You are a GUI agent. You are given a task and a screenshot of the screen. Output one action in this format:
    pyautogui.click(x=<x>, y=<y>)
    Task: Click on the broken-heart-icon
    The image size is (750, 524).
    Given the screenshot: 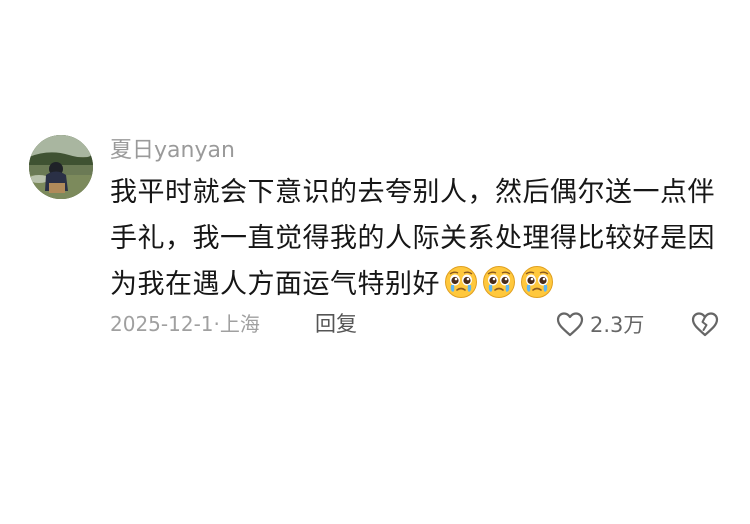 What is the action you would take?
    pyautogui.click(x=705, y=324)
    